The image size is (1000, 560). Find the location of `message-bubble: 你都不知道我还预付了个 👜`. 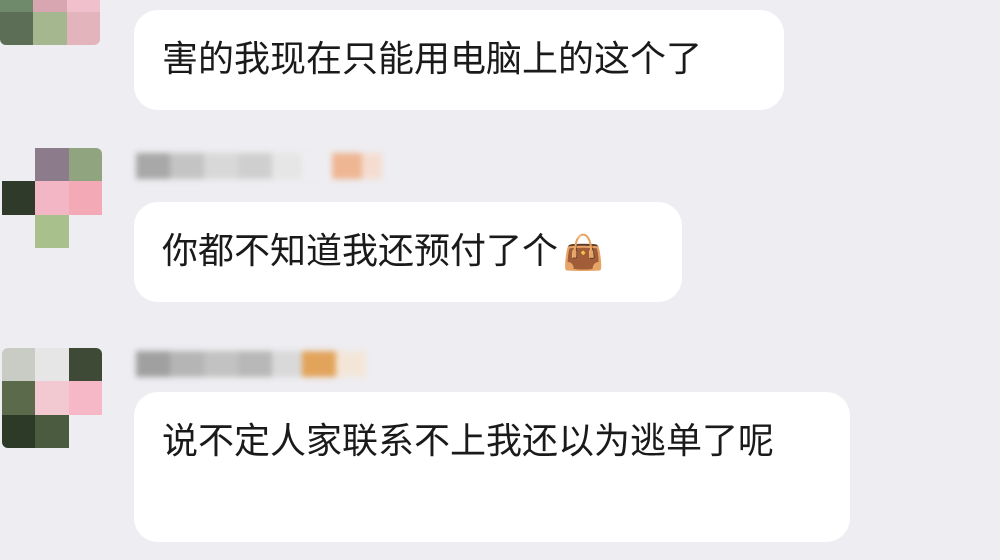

message-bubble: 你都不知道我还预付了个 👜 is located at coordinates (408, 252).